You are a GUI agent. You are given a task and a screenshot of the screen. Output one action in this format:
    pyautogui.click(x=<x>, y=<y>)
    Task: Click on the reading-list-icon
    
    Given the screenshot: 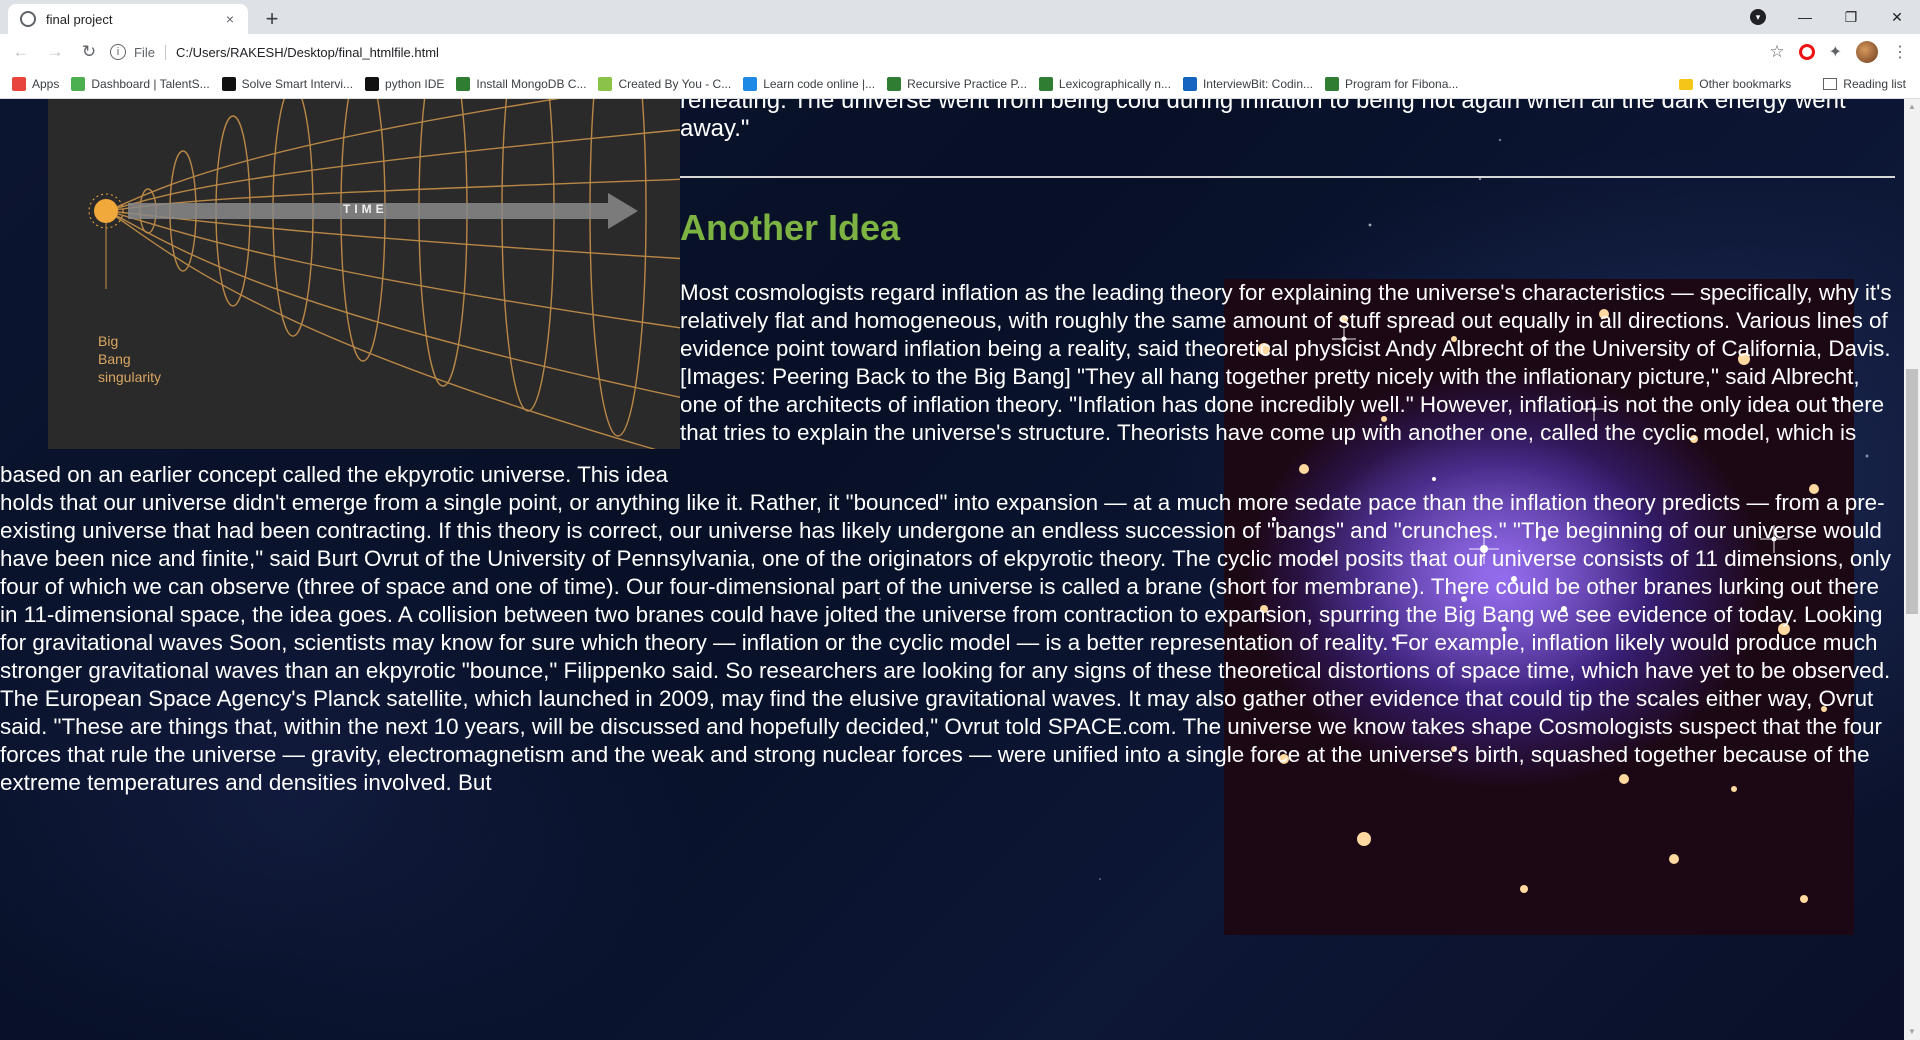 What is the action you would take?
    pyautogui.click(x=1830, y=84)
    